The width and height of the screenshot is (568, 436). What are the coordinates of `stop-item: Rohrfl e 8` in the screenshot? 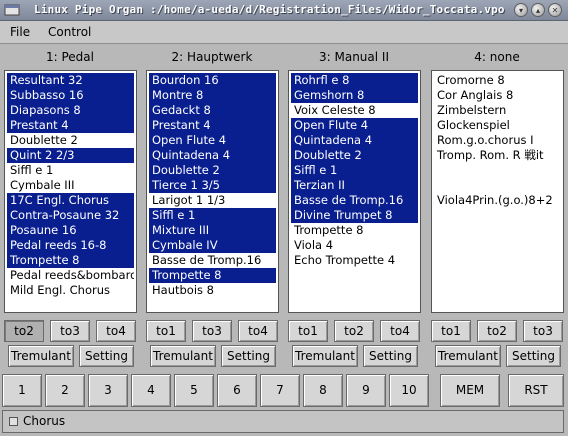 It's located at (354, 80).